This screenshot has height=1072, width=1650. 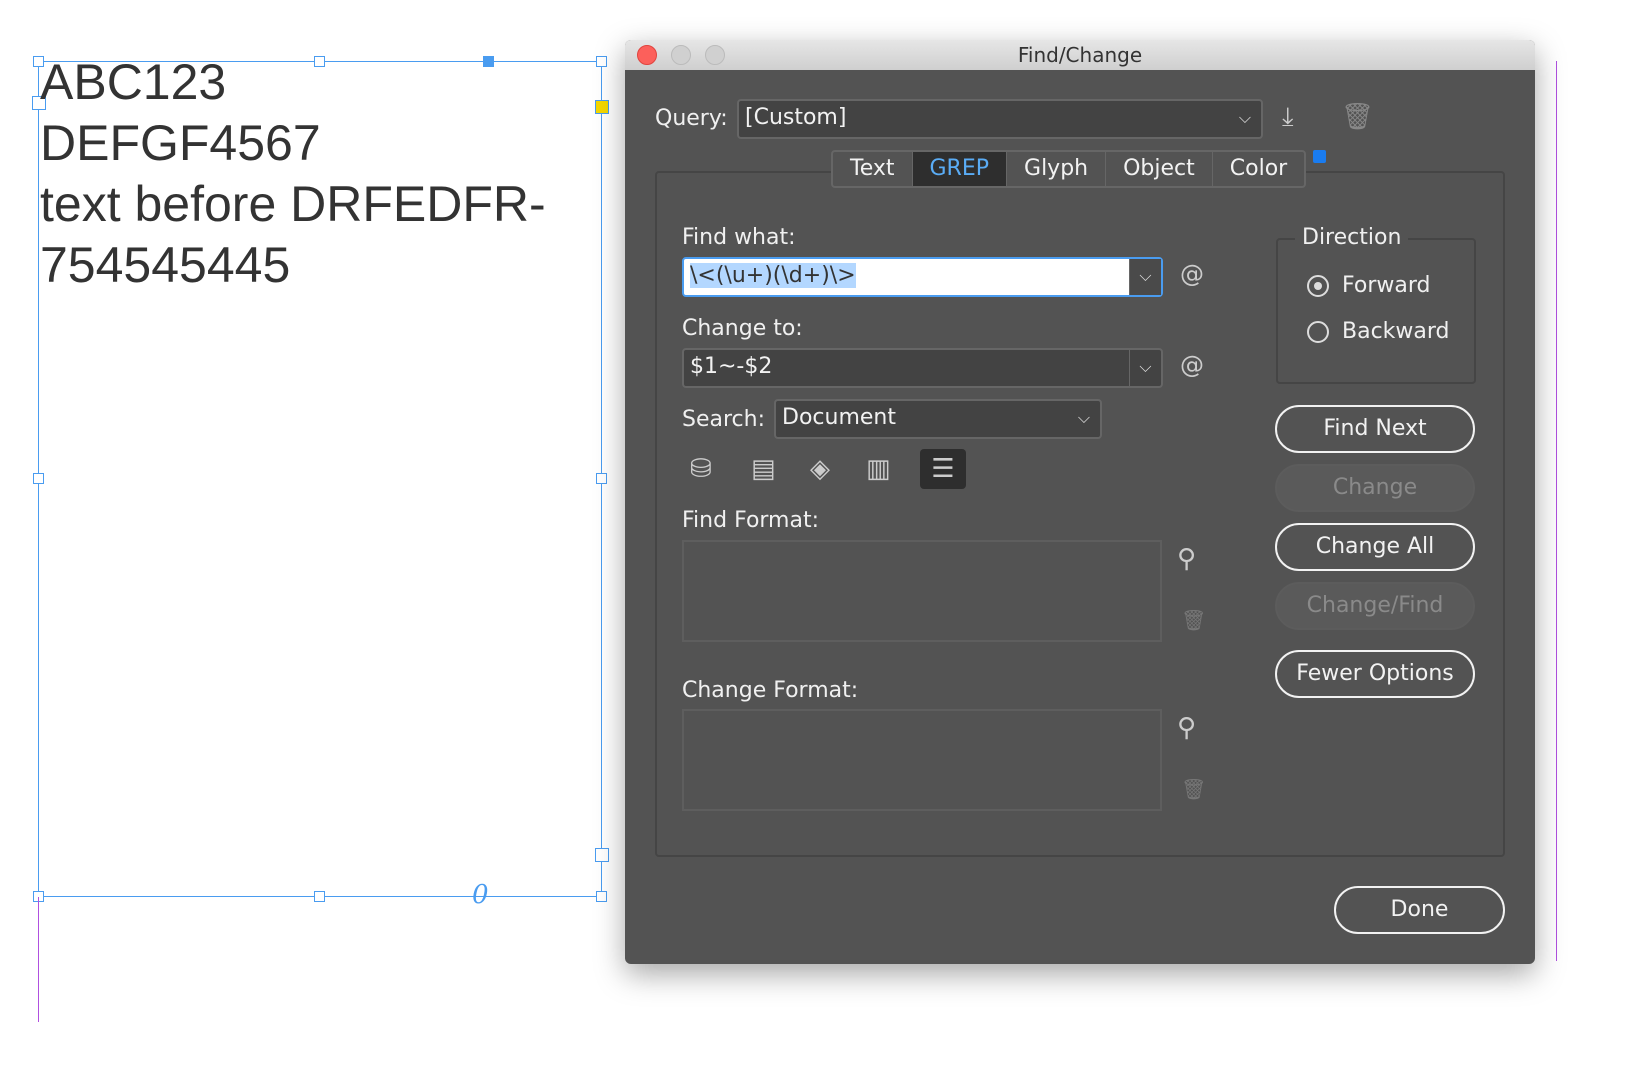 I want to click on tab-text: Text, so click(x=873, y=169).